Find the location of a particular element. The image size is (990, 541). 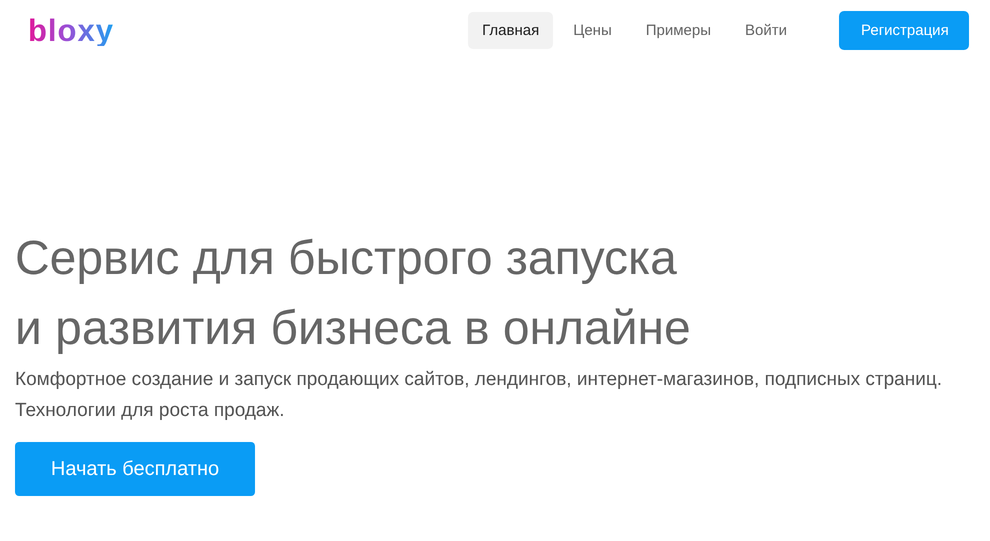

hero-title-line: Сервис для быстрого запуска is located at coordinates (346, 259).